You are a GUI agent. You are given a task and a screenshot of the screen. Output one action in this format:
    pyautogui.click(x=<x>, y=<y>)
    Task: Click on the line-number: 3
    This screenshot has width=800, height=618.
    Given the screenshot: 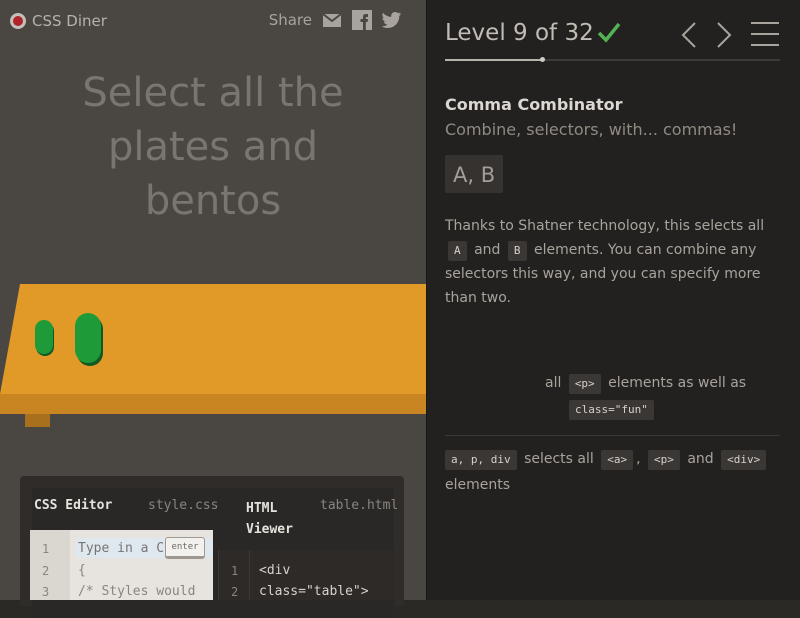 What is the action you would take?
    pyautogui.click(x=46, y=592)
    